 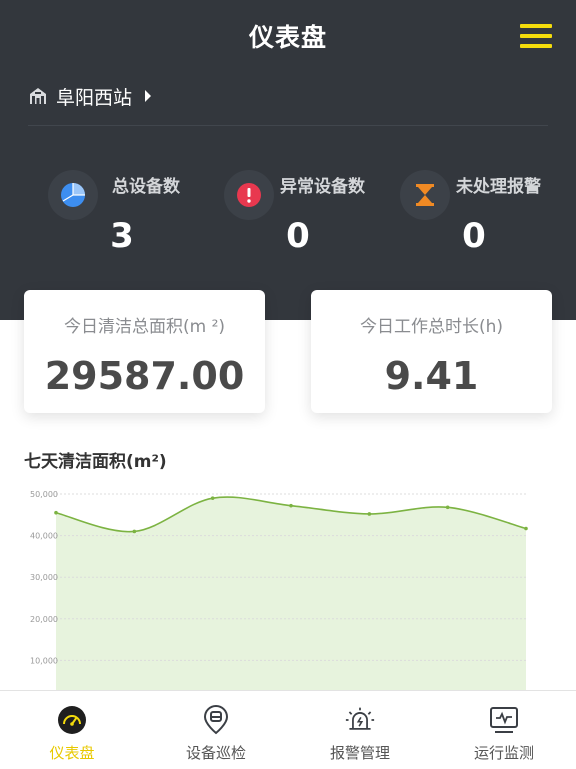 What do you see at coordinates (485, 213) in the screenshot?
I see `stat-unhandled-alarms: 未处理报警 0` at bounding box center [485, 213].